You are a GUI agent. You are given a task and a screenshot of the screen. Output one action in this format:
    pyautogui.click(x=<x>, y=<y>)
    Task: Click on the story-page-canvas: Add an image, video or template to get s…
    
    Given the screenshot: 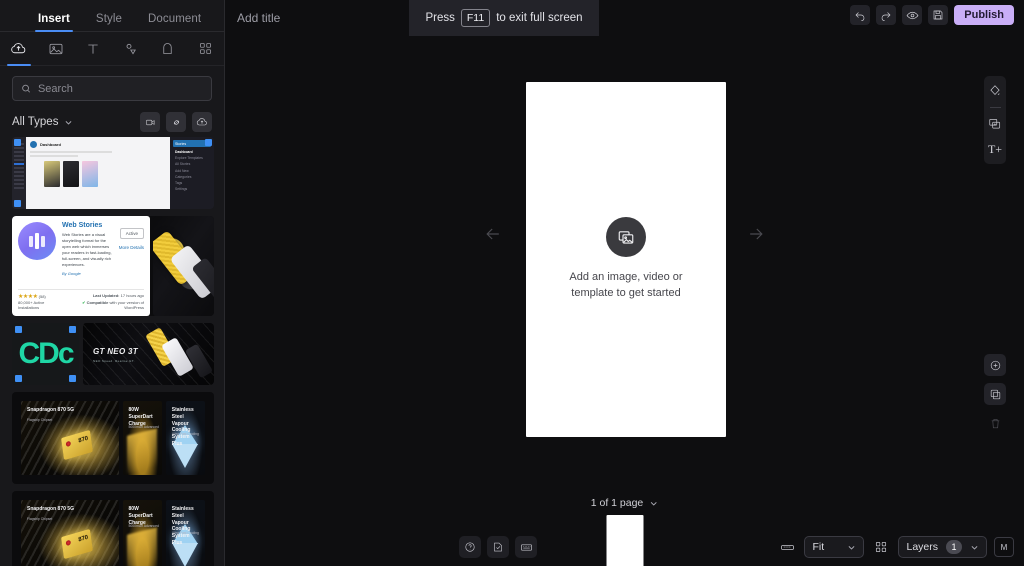 What is the action you would take?
    pyautogui.click(x=626, y=259)
    